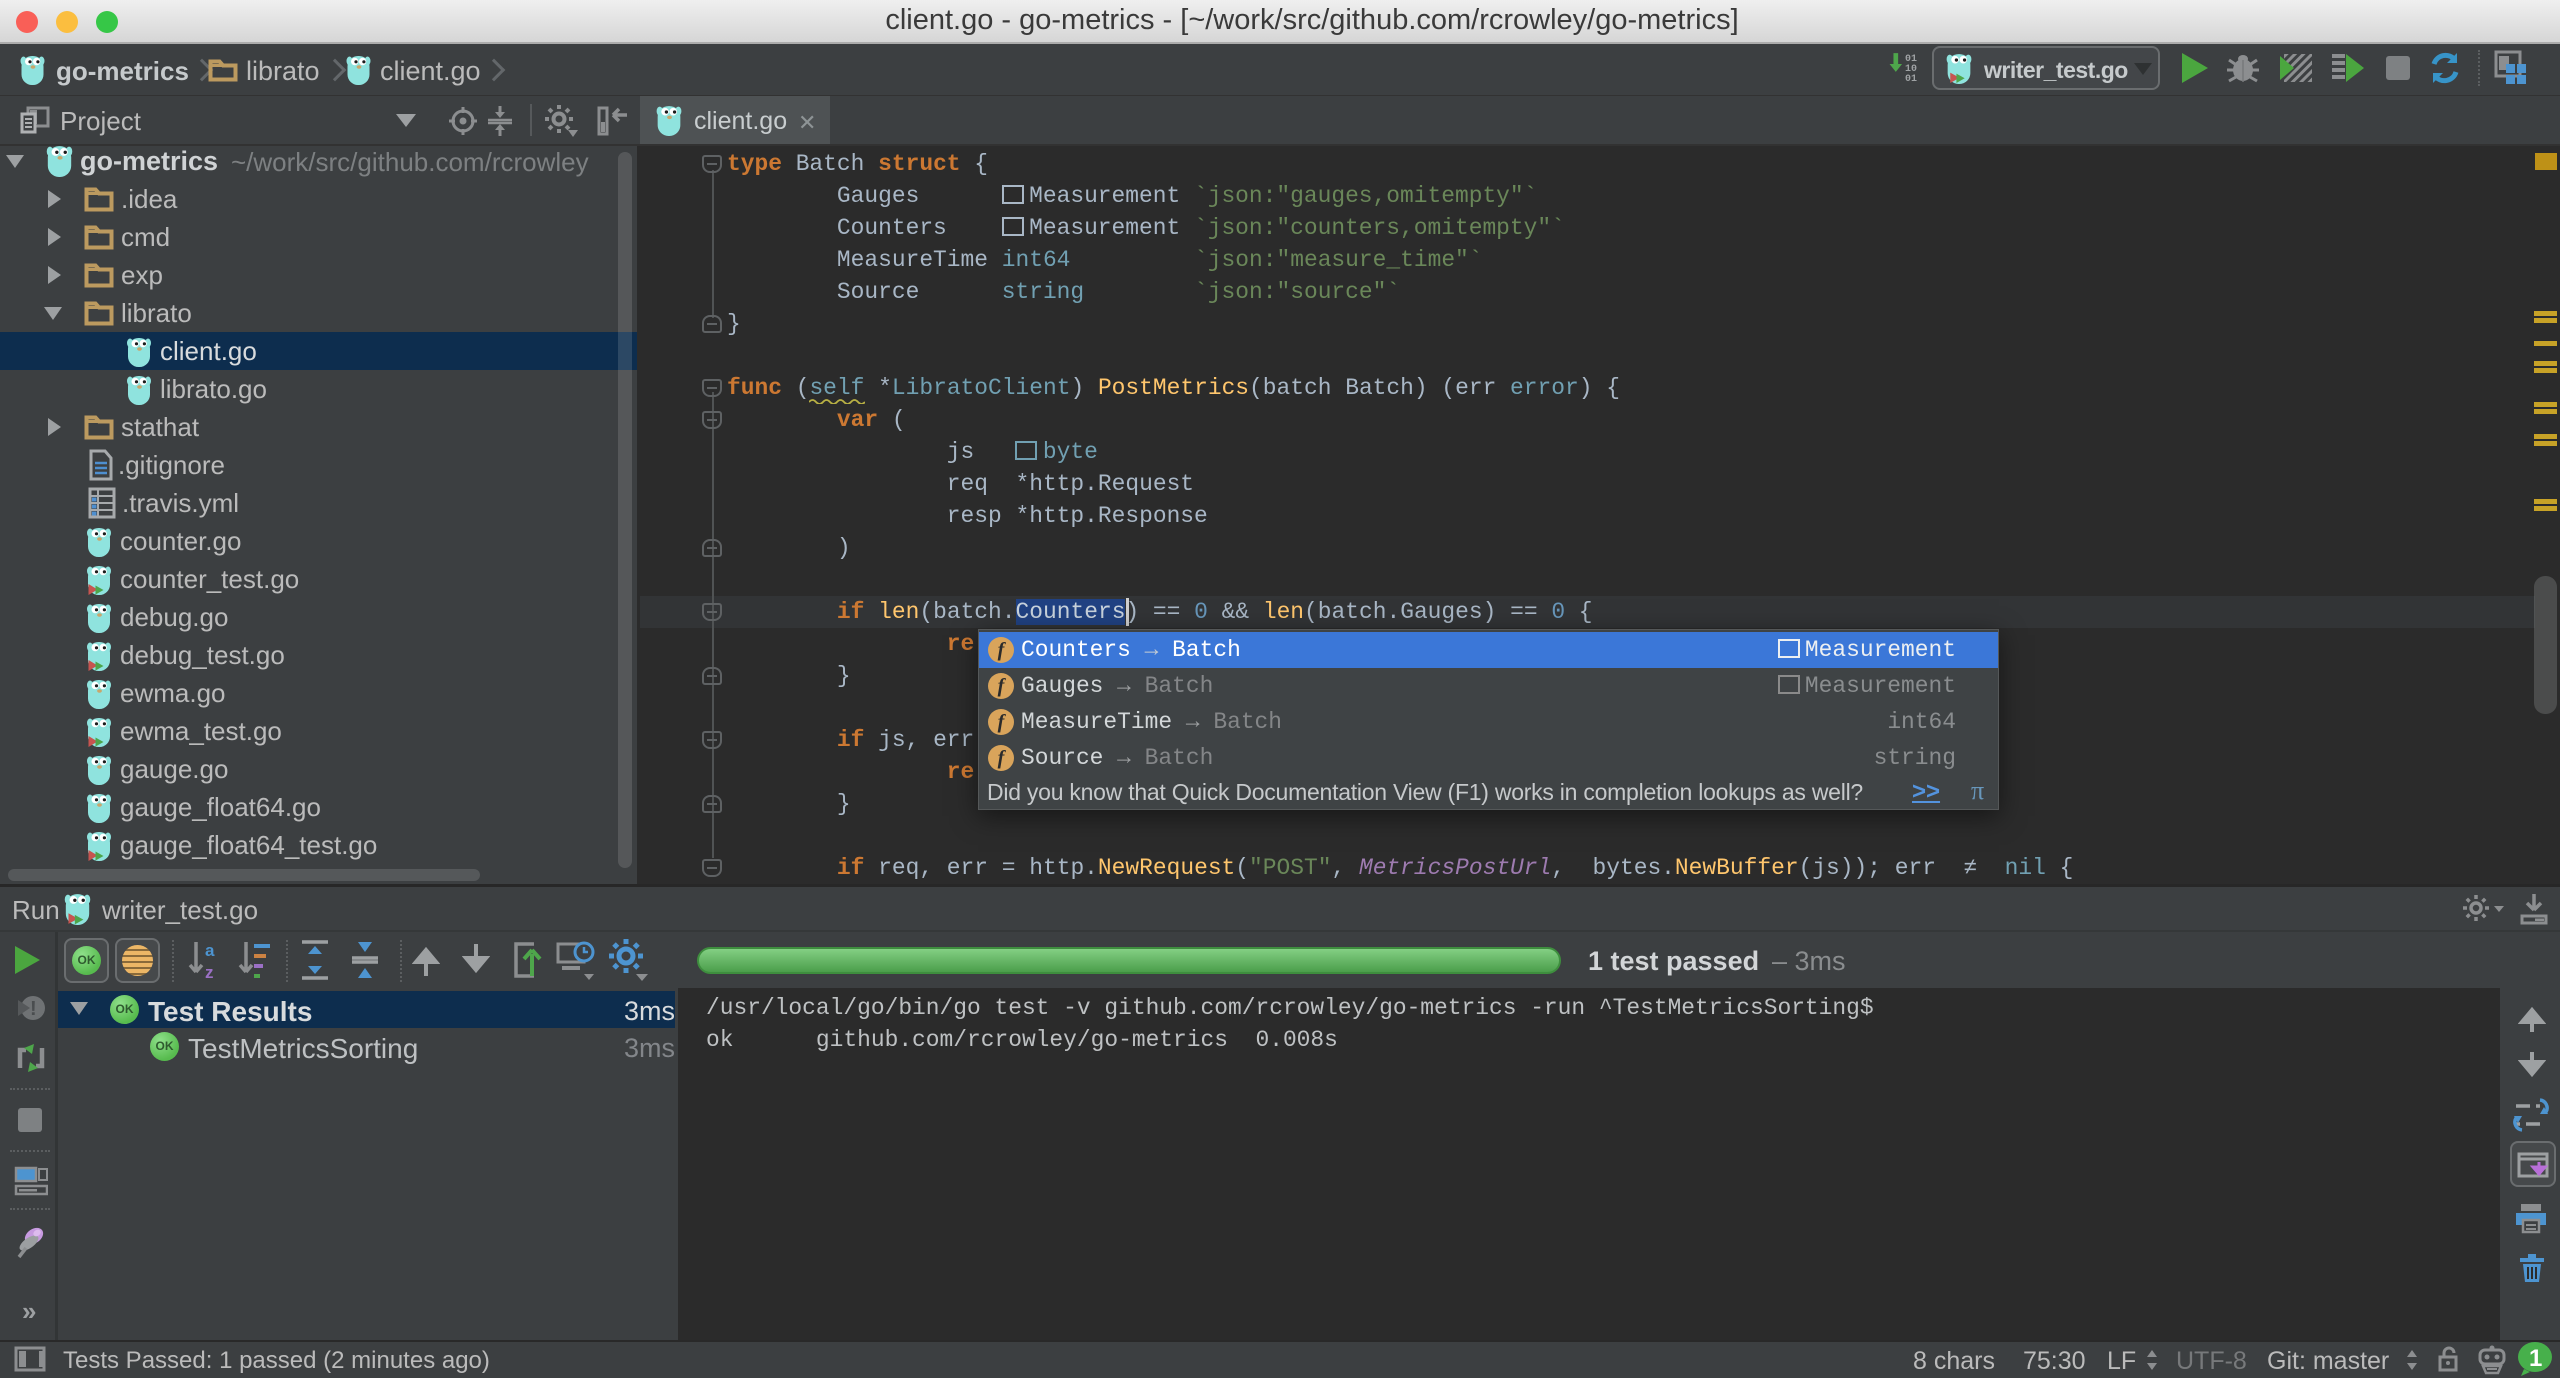  I want to click on svg-text: z, so click(209, 972).